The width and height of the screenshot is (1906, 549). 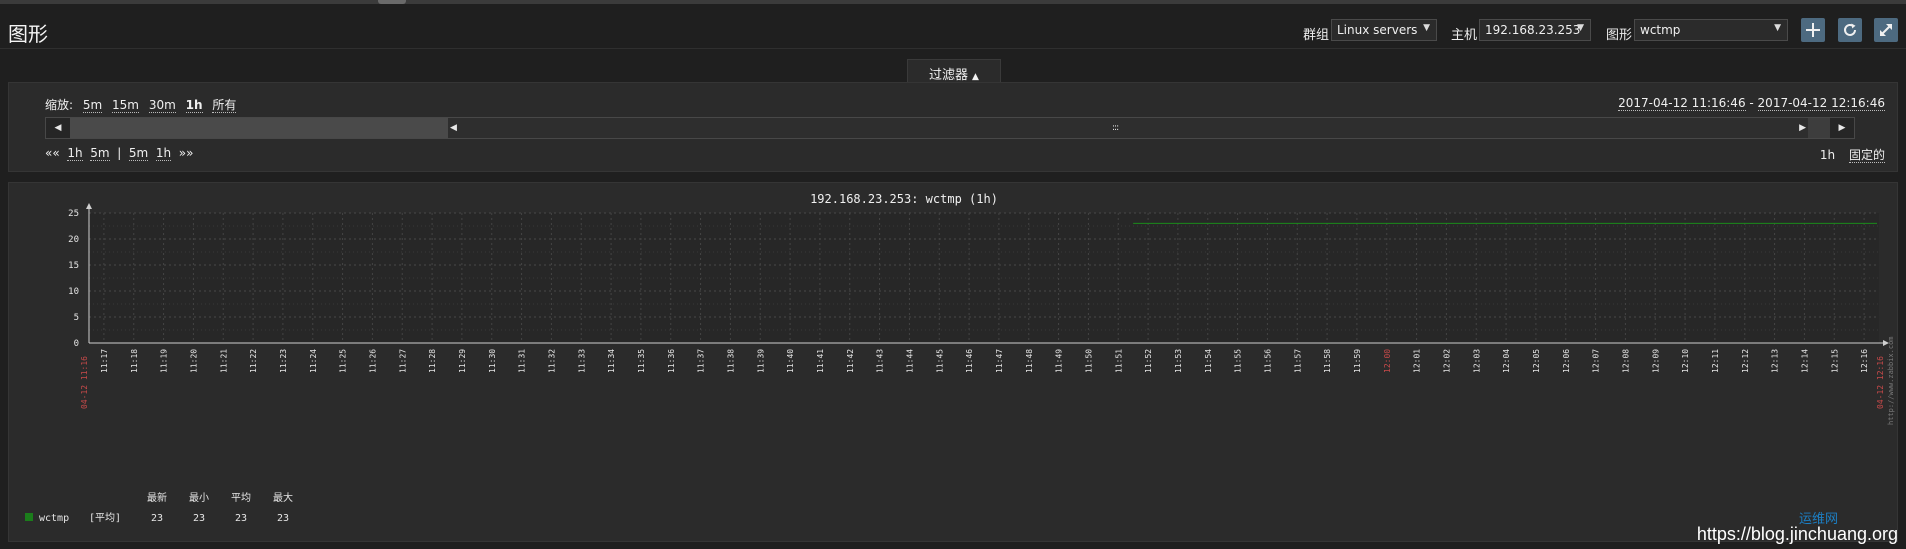 What do you see at coordinates (76, 318) in the screenshot?
I see `y-tick-label: 5` at bounding box center [76, 318].